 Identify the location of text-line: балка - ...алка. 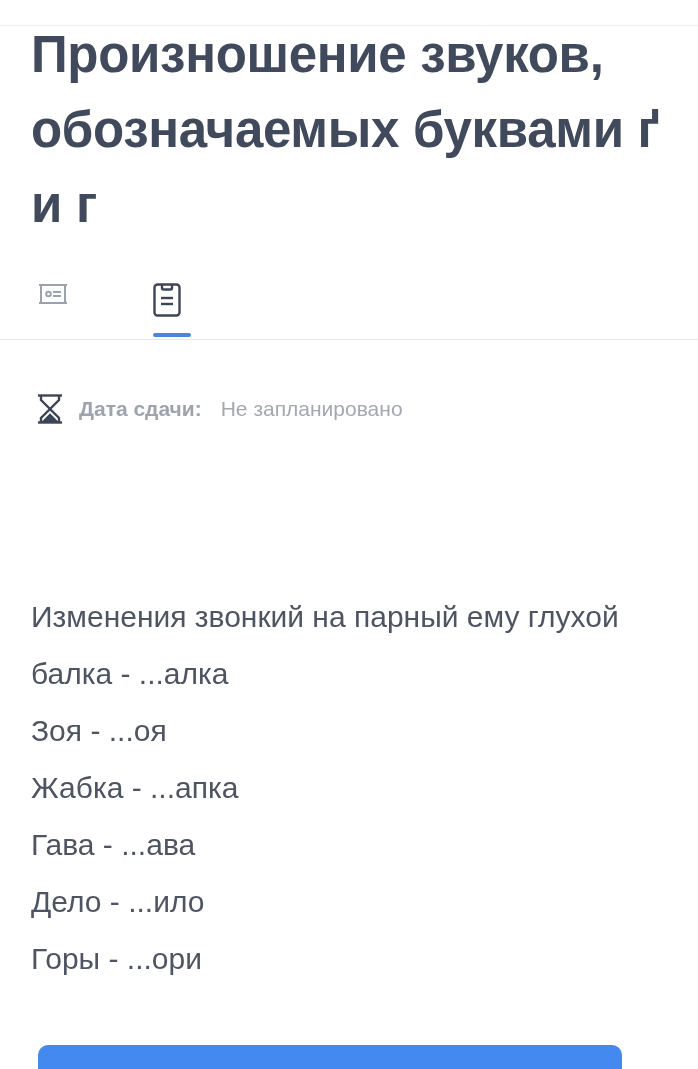
(130, 674).